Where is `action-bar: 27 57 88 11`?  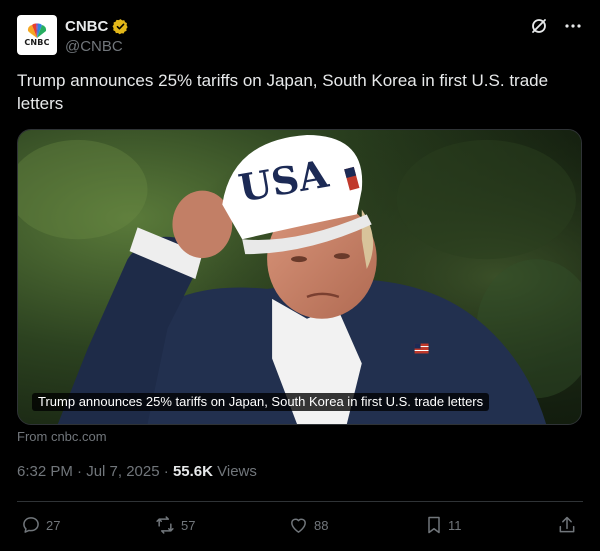 action-bar: 27 57 88 11 is located at coordinates (300, 525).